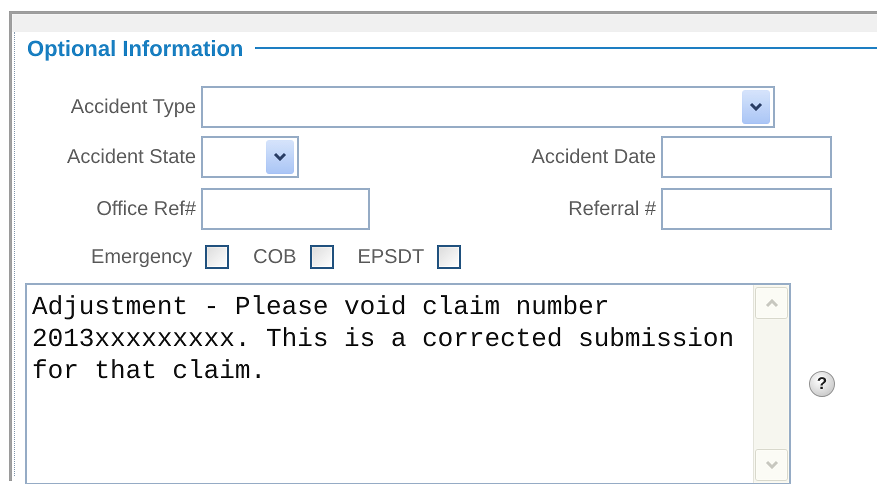 The image size is (877, 484). Describe the element at coordinates (133, 107) in the screenshot. I see `field-label: Accident Type` at that location.